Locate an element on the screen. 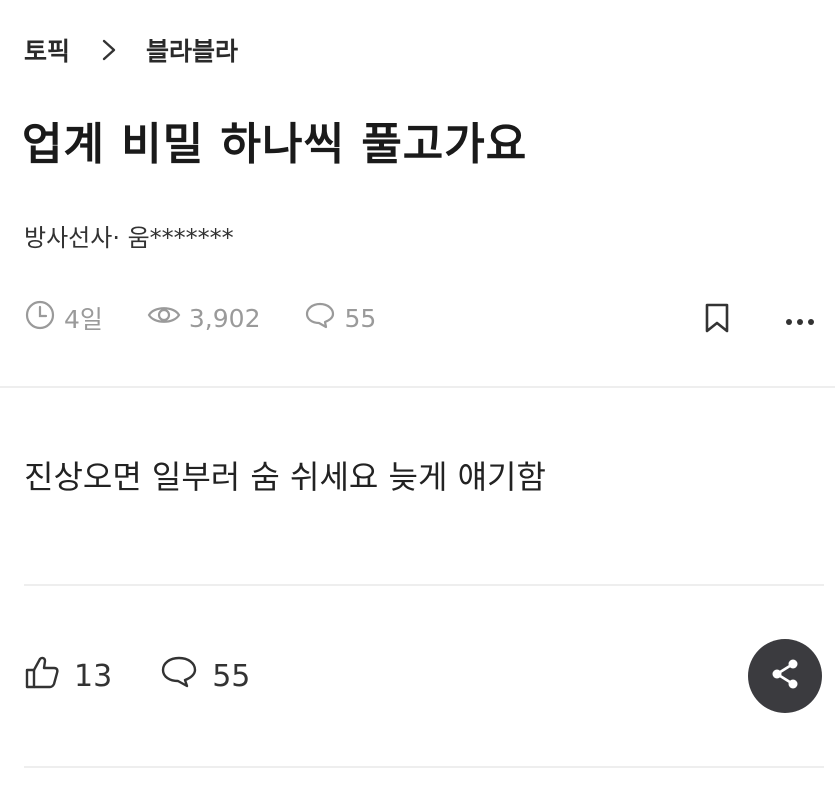 The height and width of the screenshot is (791, 835). post-comments: 55 is located at coordinates (340, 318).